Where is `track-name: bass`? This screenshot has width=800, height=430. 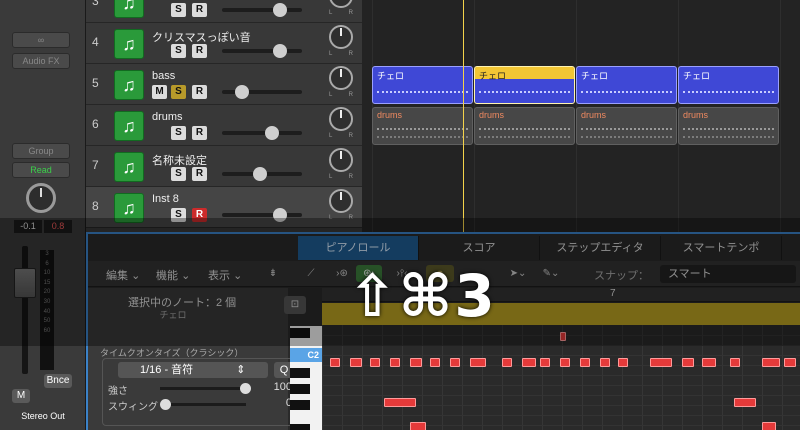 track-name: bass is located at coordinates (163, 76).